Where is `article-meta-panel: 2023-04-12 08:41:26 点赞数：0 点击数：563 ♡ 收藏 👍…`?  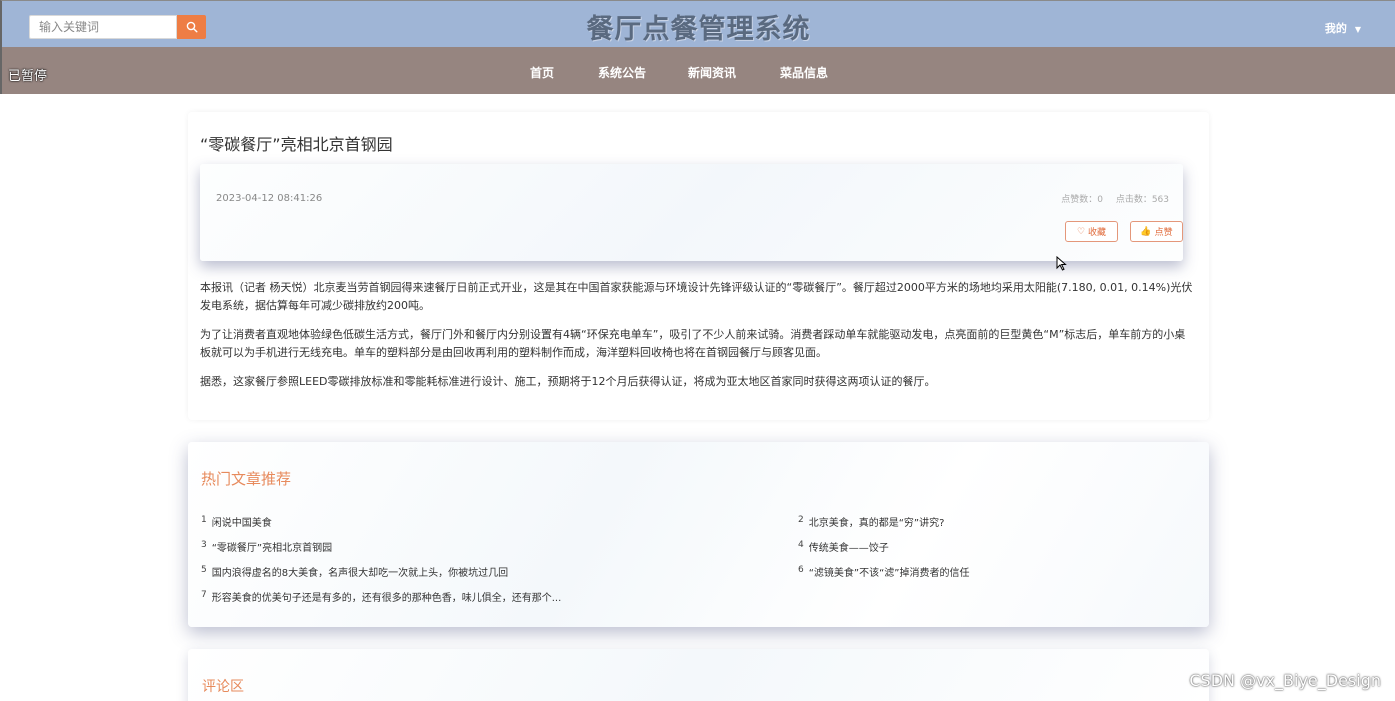 article-meta-panel: 2023-04-12 08:41:26 点赞数：0 点击数：563 ♡ 收藏 👍… is located at coordinates (691, 212).